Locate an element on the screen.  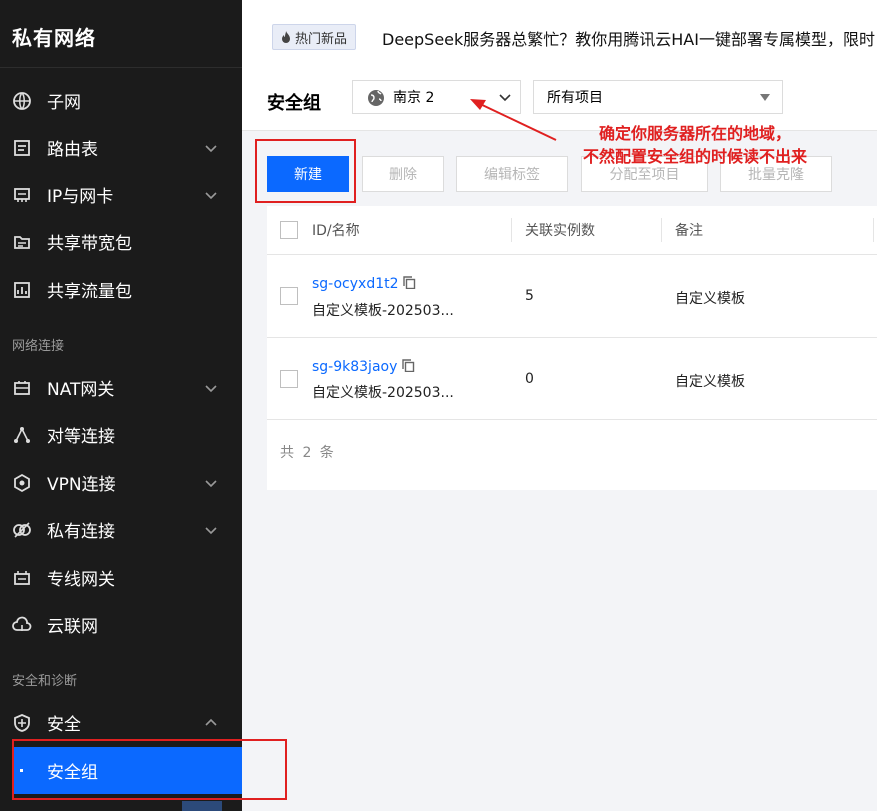
hot-new-tag: 热门新品 is located at coordinates (314, 37).